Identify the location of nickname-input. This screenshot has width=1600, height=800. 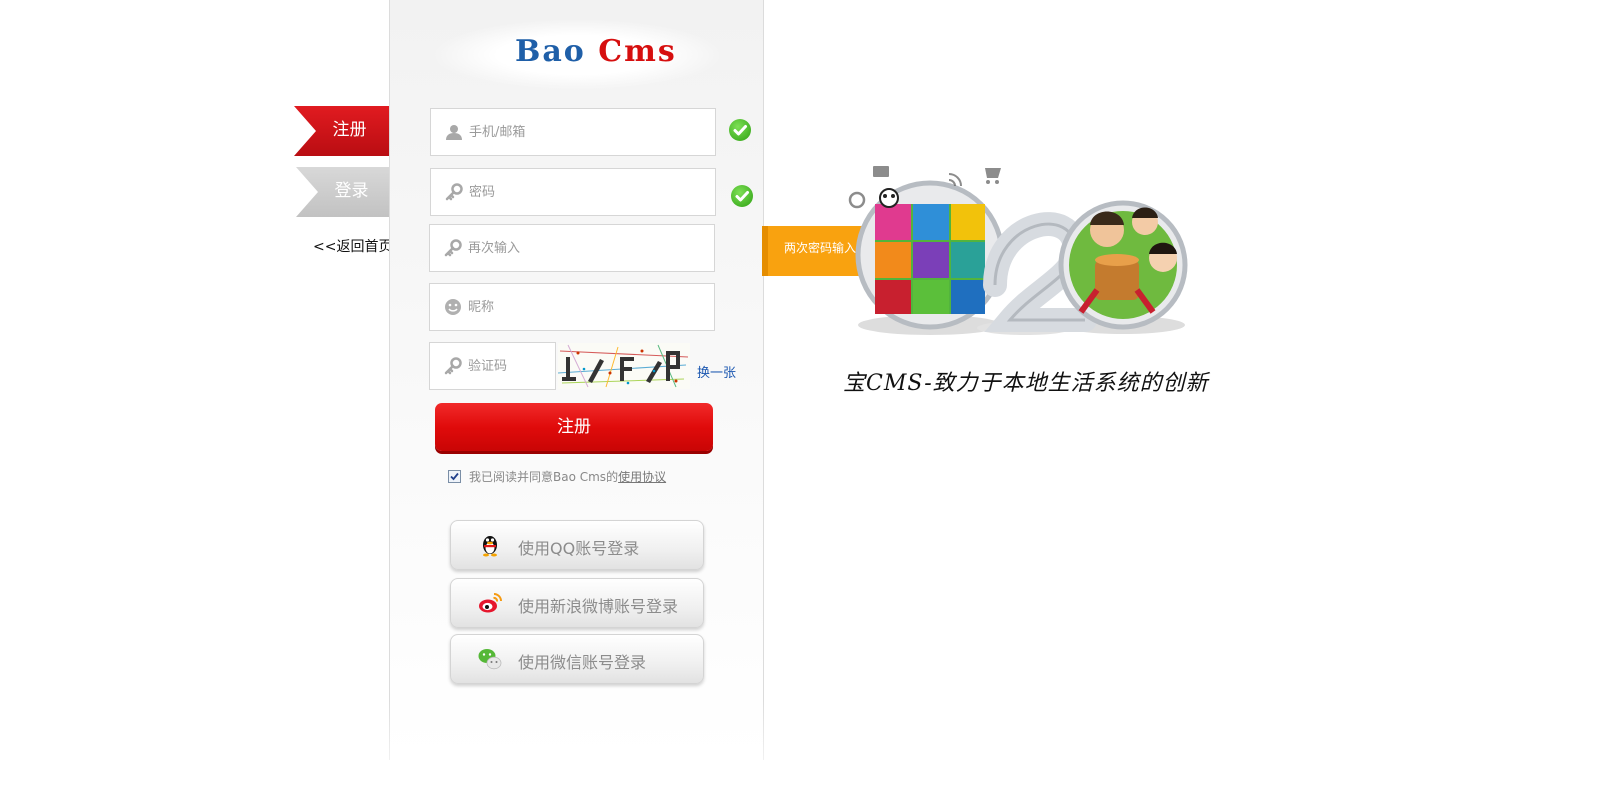
(588, 307).